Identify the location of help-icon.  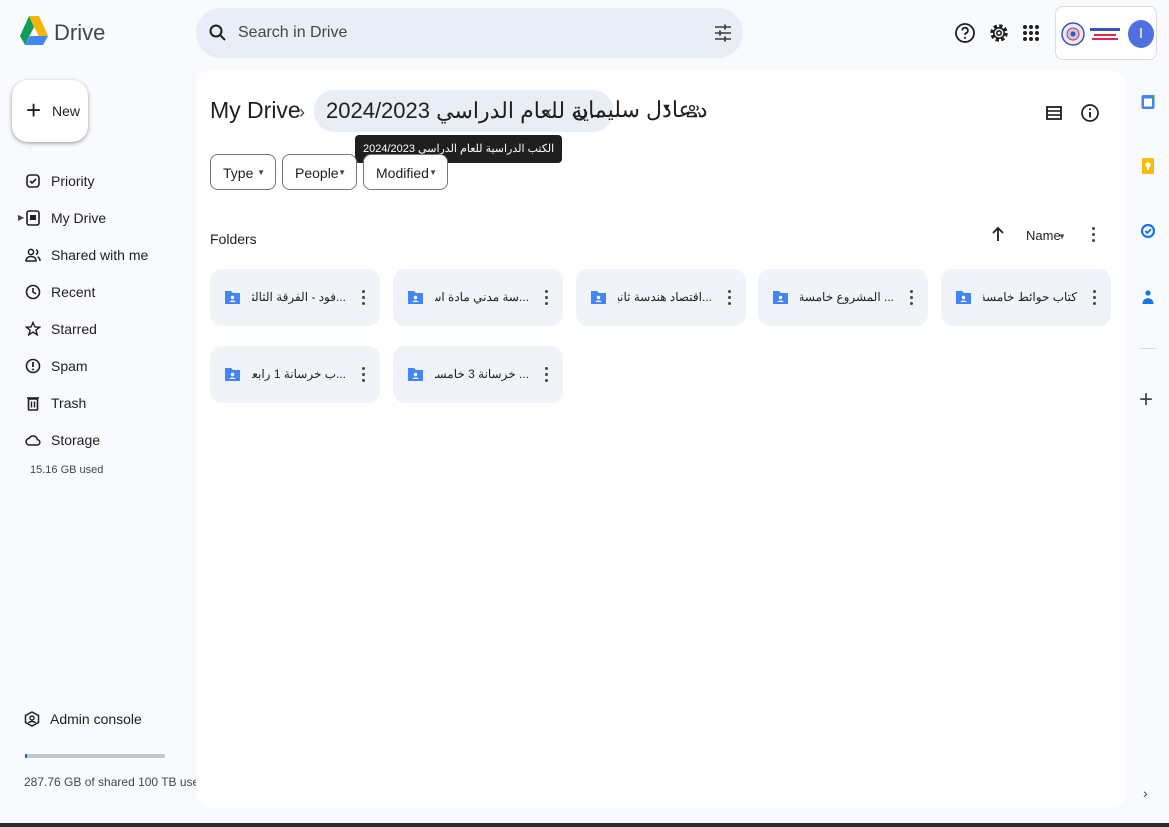
(965, 33).